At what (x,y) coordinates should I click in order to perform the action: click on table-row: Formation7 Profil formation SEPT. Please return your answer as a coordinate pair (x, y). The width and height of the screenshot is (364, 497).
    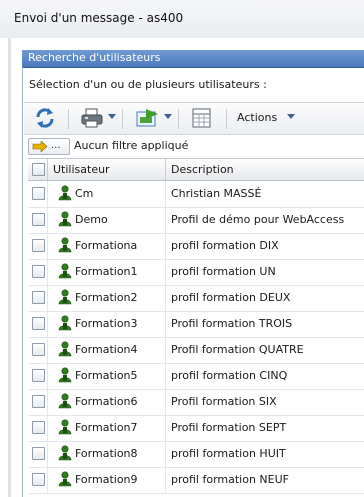
    Looking at the image, I should click on (196, 428).